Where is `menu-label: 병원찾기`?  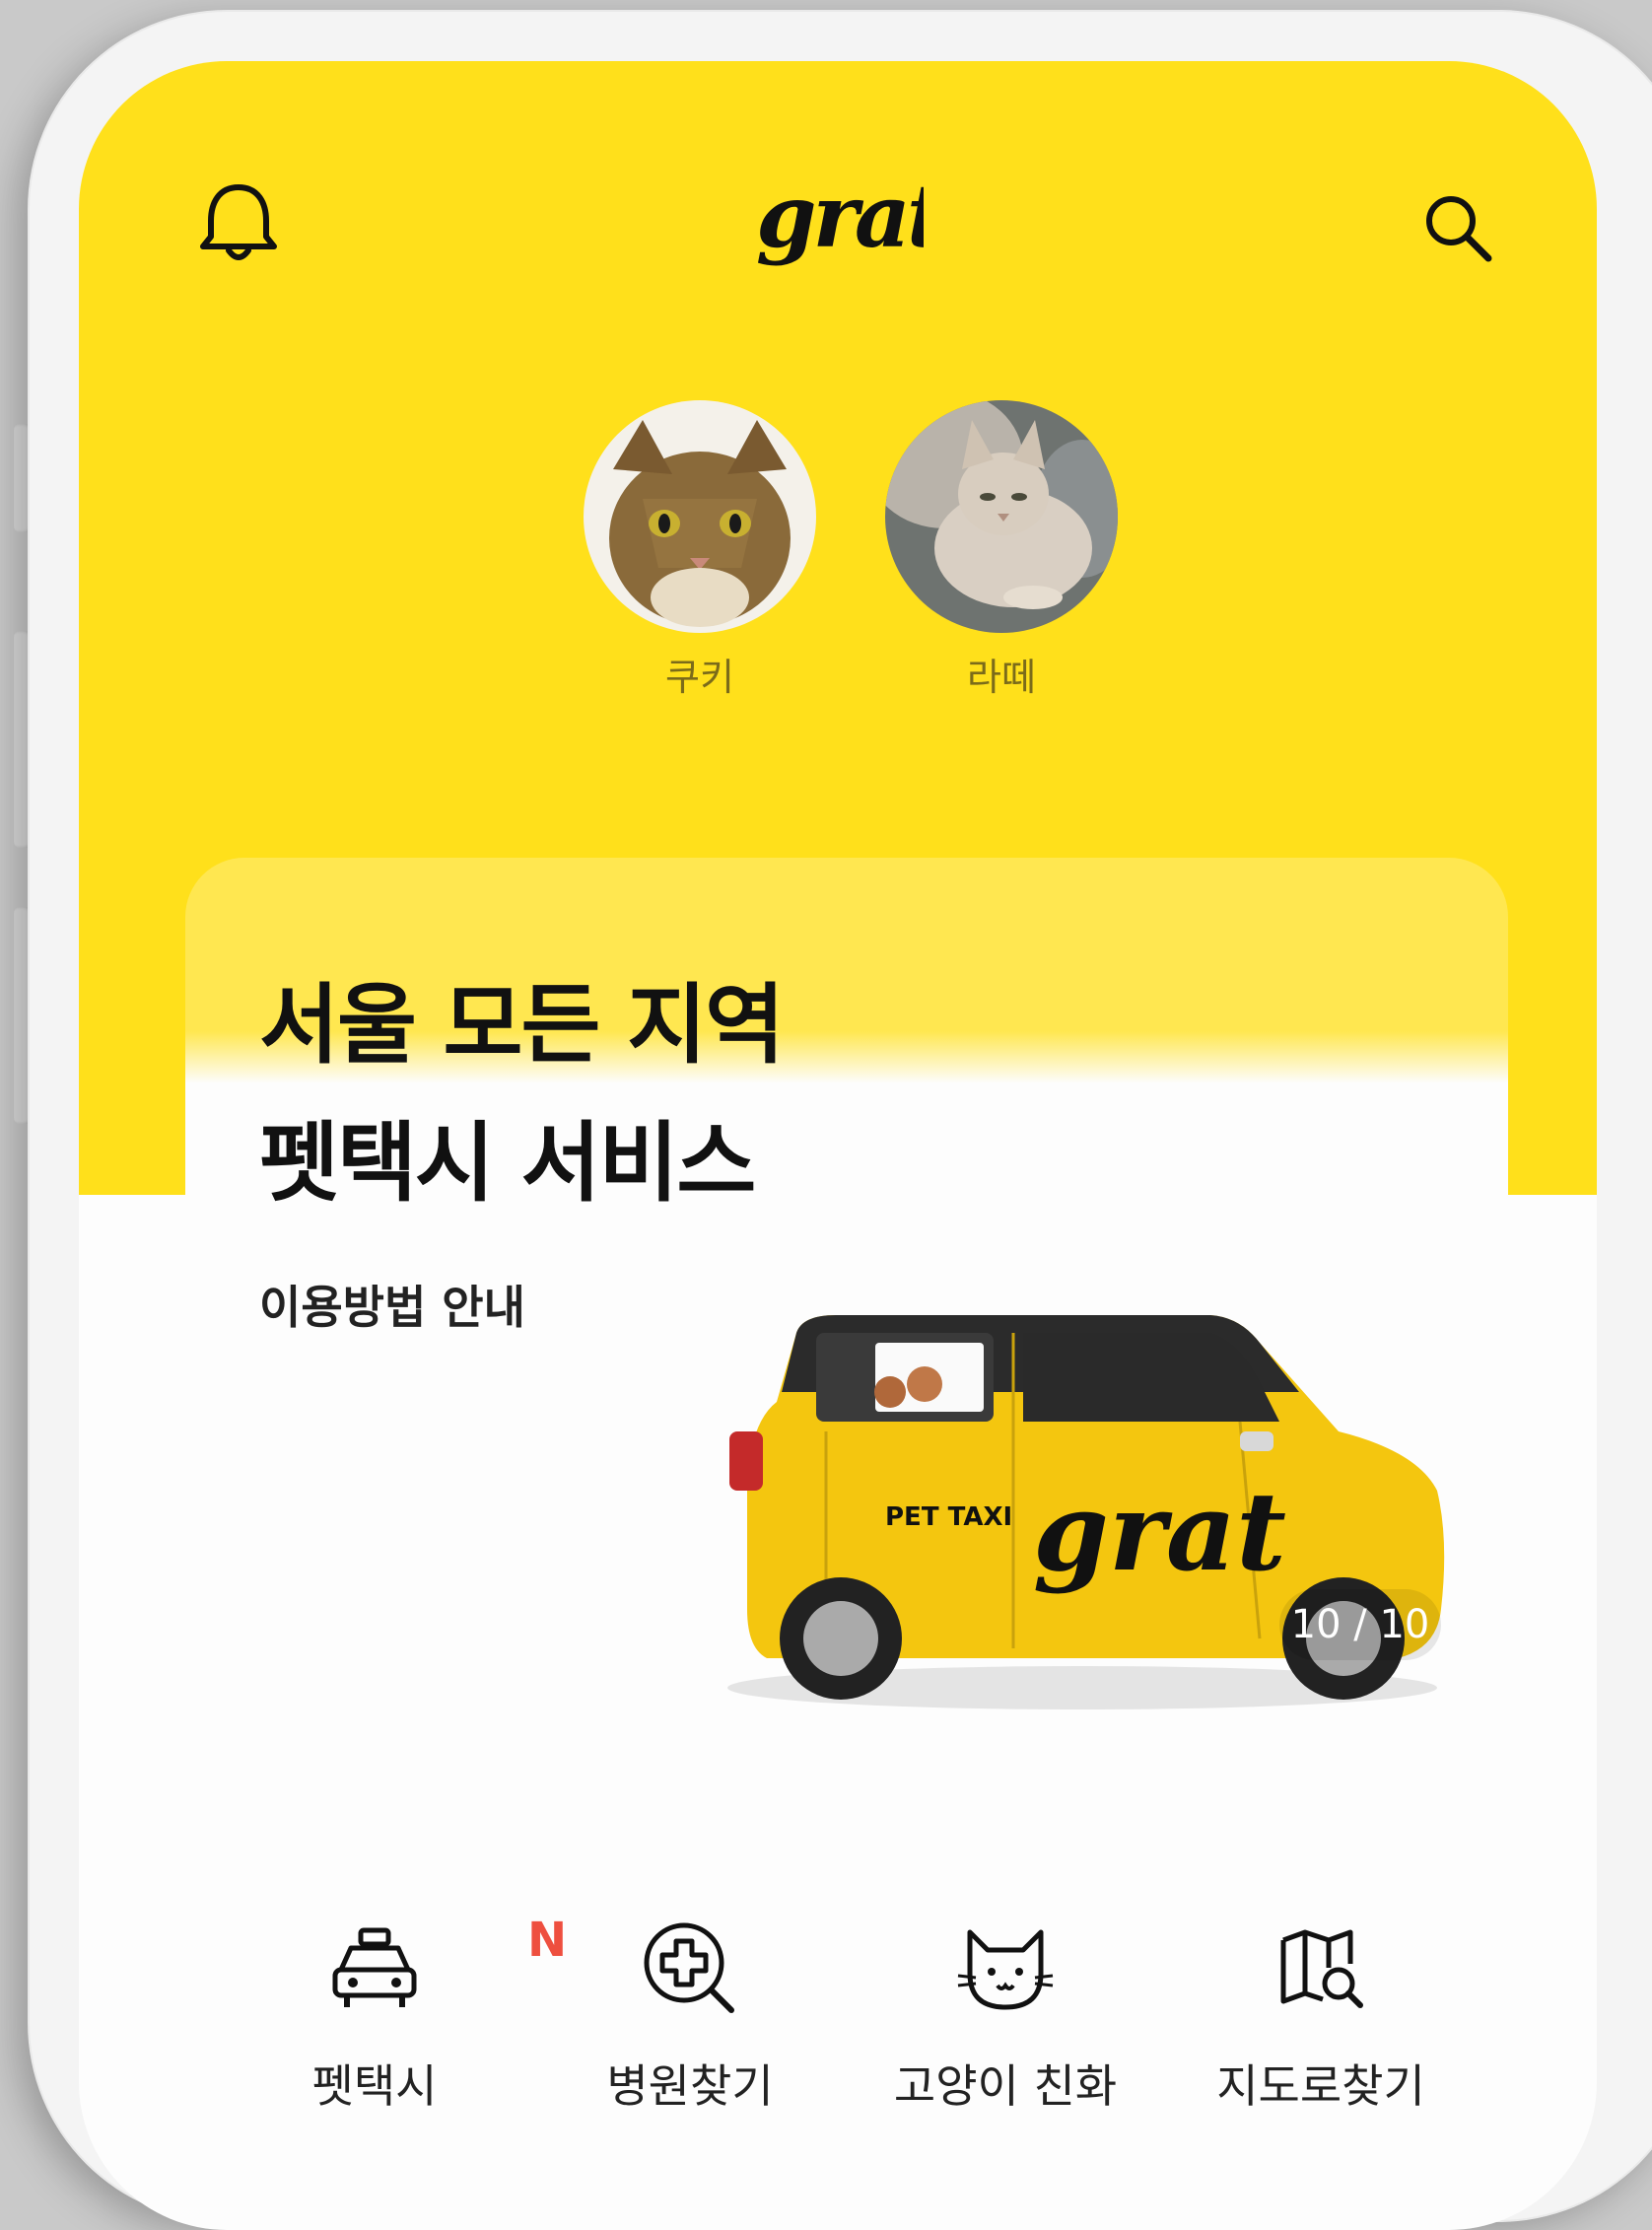
menu-label: 병원찾기 is located at coordinates (690, 2086).